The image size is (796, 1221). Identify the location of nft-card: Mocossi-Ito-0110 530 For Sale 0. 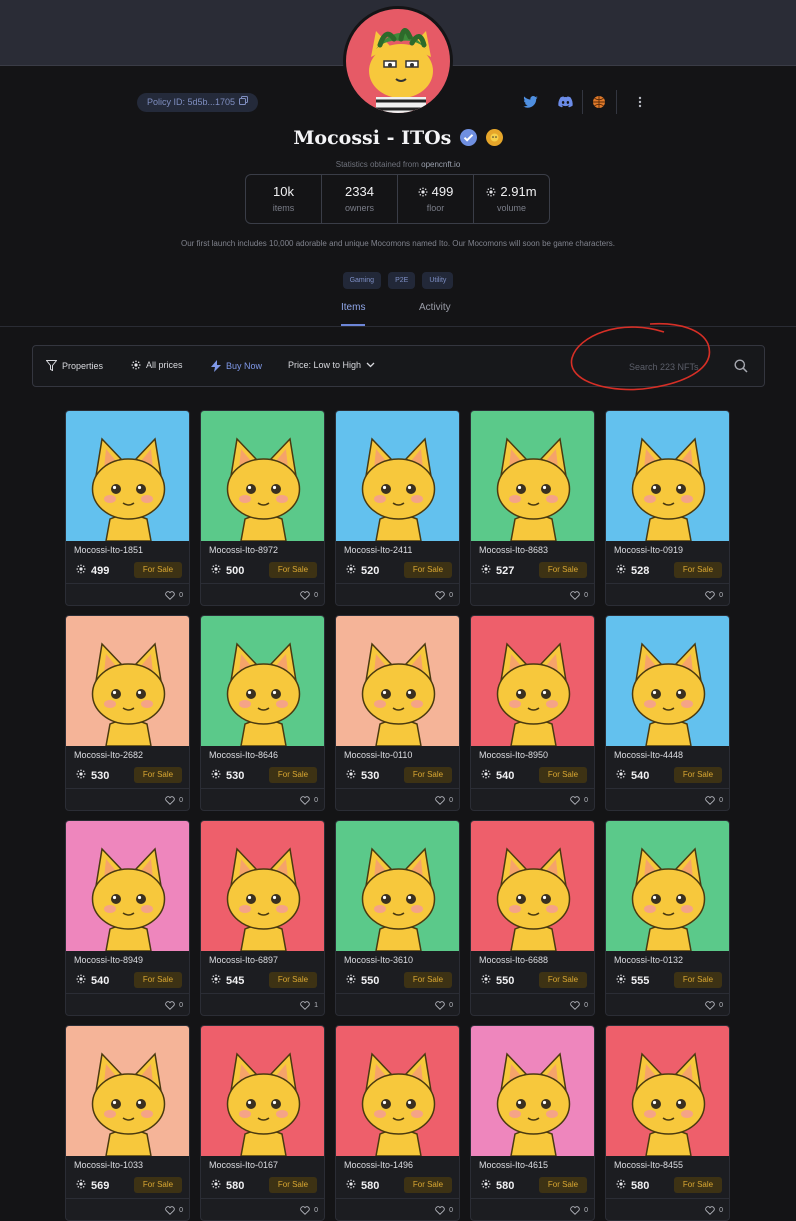
(397, 713).